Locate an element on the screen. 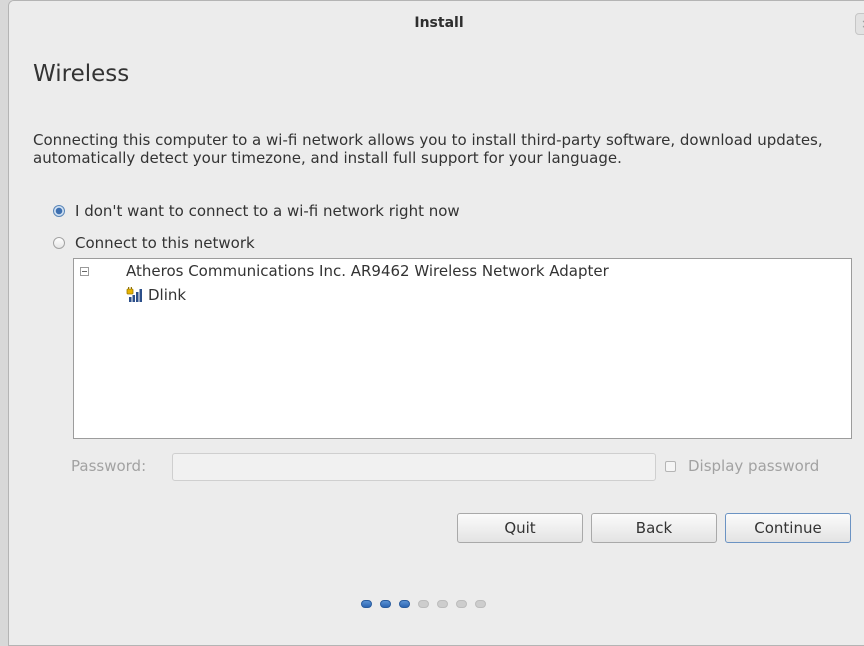 The height and width of the screenshot is (646, 864). window-title: Install is located at coordinates (439, 23).